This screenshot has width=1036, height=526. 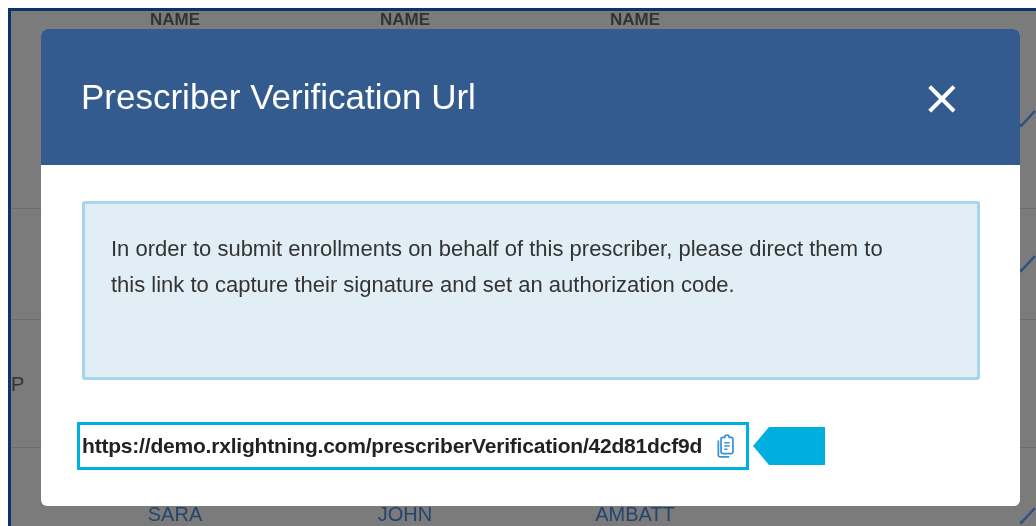 I want to click on table-cell: JOHN, so click(x=405, y=514).